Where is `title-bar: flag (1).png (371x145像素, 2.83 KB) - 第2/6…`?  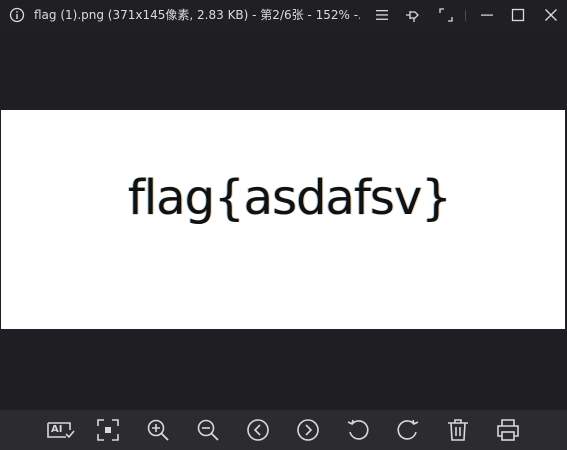 title-bar: flag (1).png (371x145像素, 2.83 KB) - 第2/6… is located at coordinates (283, 15).